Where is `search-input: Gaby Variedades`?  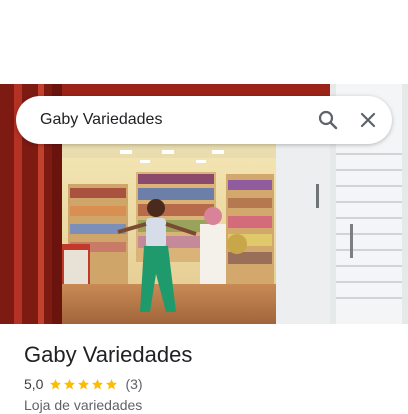 search-input: Gaby Variedades is located at coordinates (101, 120).